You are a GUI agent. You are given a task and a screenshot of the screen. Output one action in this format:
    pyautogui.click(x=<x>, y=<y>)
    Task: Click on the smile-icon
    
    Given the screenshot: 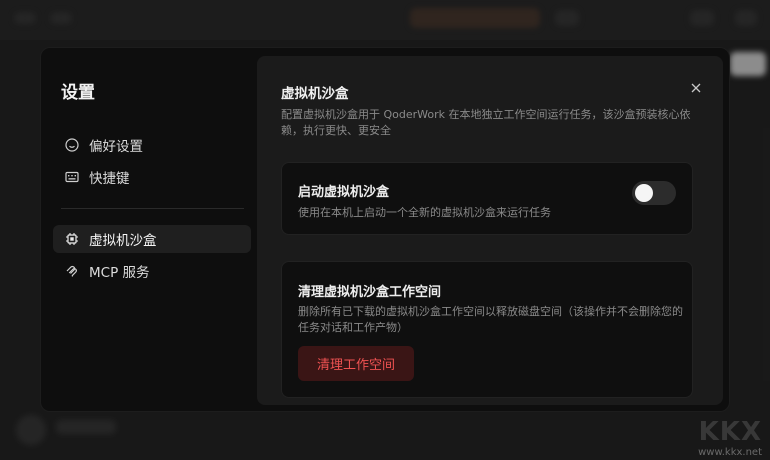 What is the action you would take?
    pyautogui.click(x=72, y=145)
    